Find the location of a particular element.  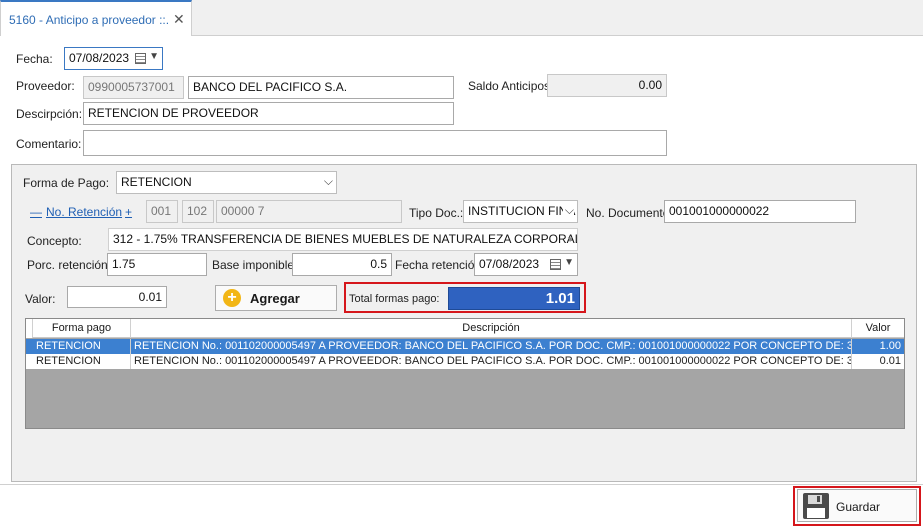

comentario-field is located at coordinates (375, 143).